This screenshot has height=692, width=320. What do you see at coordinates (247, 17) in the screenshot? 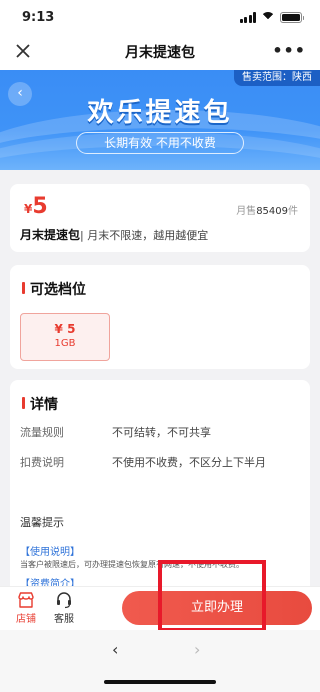
I see `signal-icon` at bounding box center [247, 17].